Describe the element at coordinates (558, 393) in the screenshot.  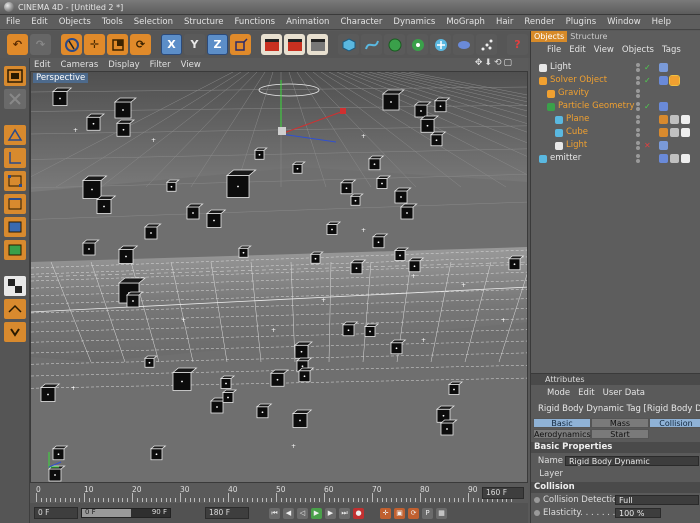
I see `attr-menu-mode: Mode` at that location.